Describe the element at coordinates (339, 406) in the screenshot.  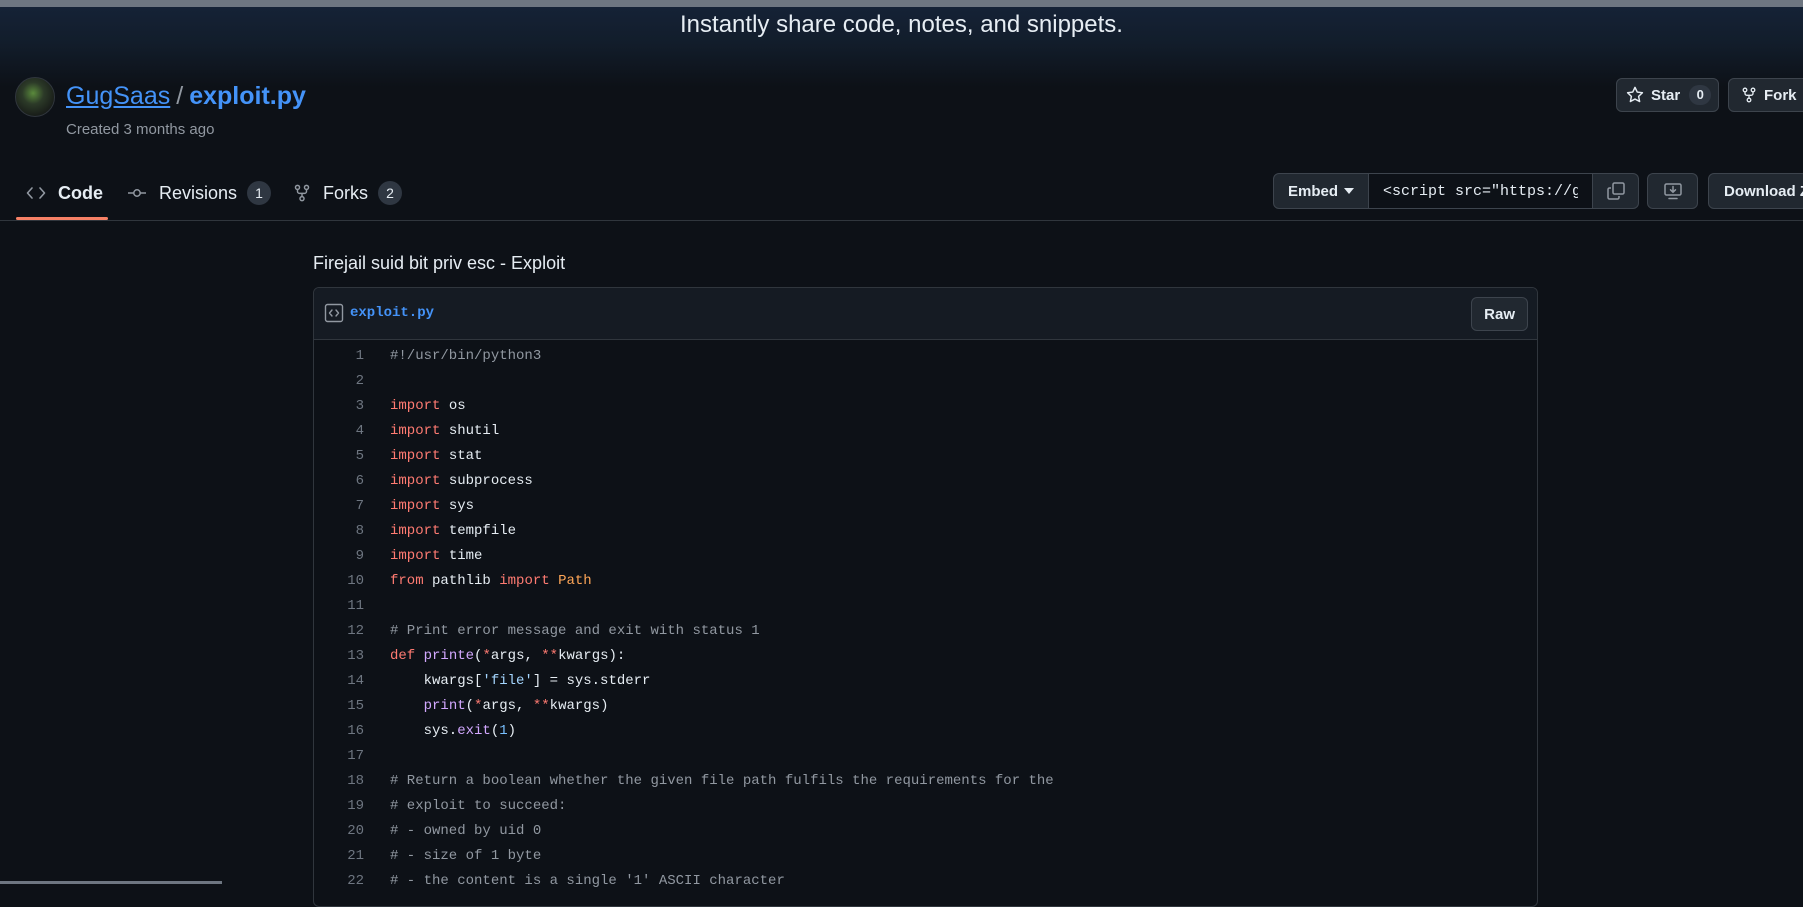
I see `line-number: 3` at that location.